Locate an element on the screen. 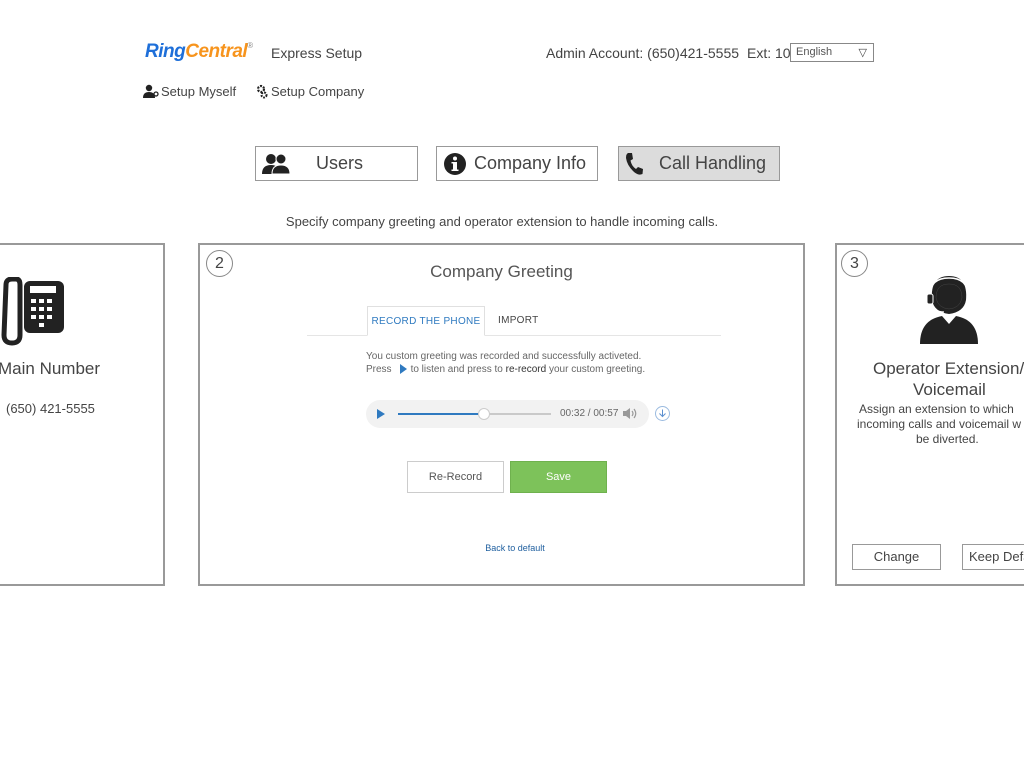  gears-icon is located at coordinates (262, 91).